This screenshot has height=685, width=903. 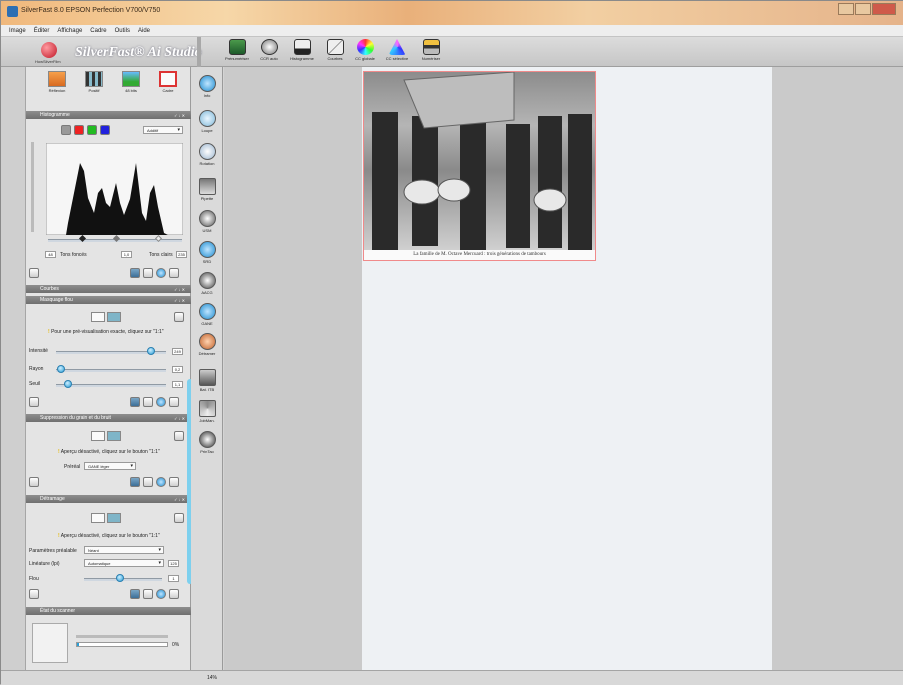 What do you see at coordinates (846, 9) in the screenshot?
I see `minimize-button` at bounding box center [846, 9].